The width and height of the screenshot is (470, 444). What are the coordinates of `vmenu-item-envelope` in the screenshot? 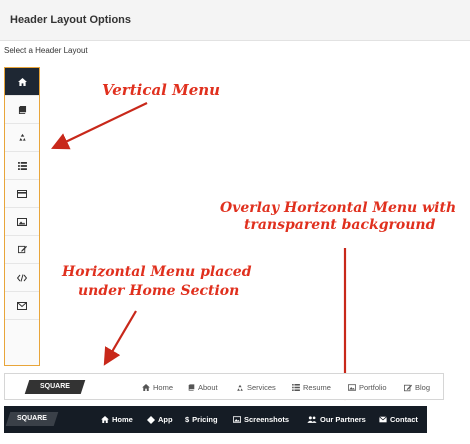 It's located at (22, 306).